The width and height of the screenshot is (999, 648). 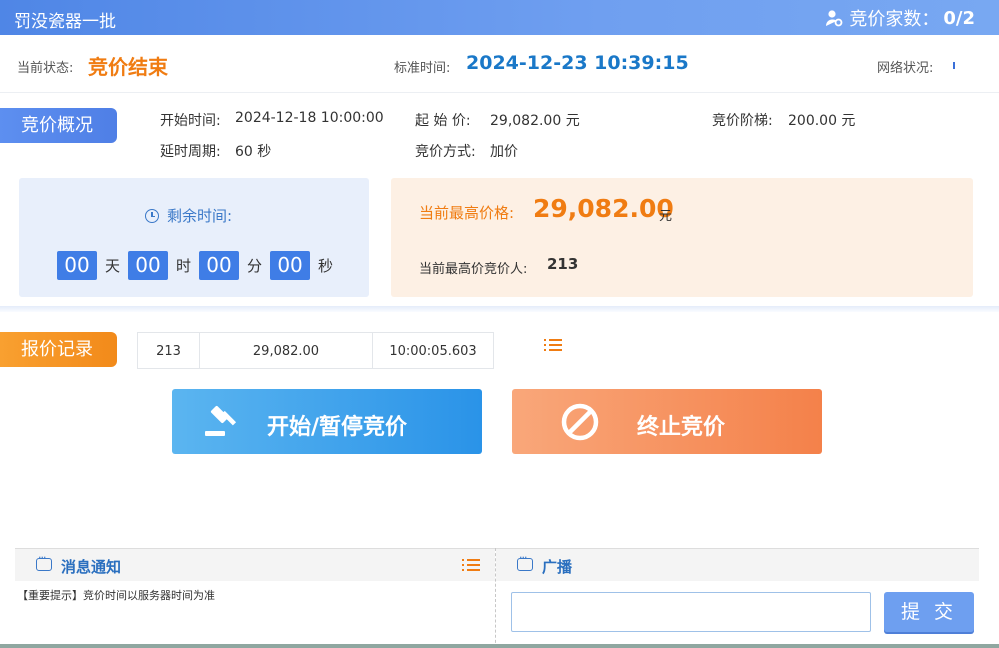 I want to click on network-label: 网络状况:, so click(x=905, y=68).